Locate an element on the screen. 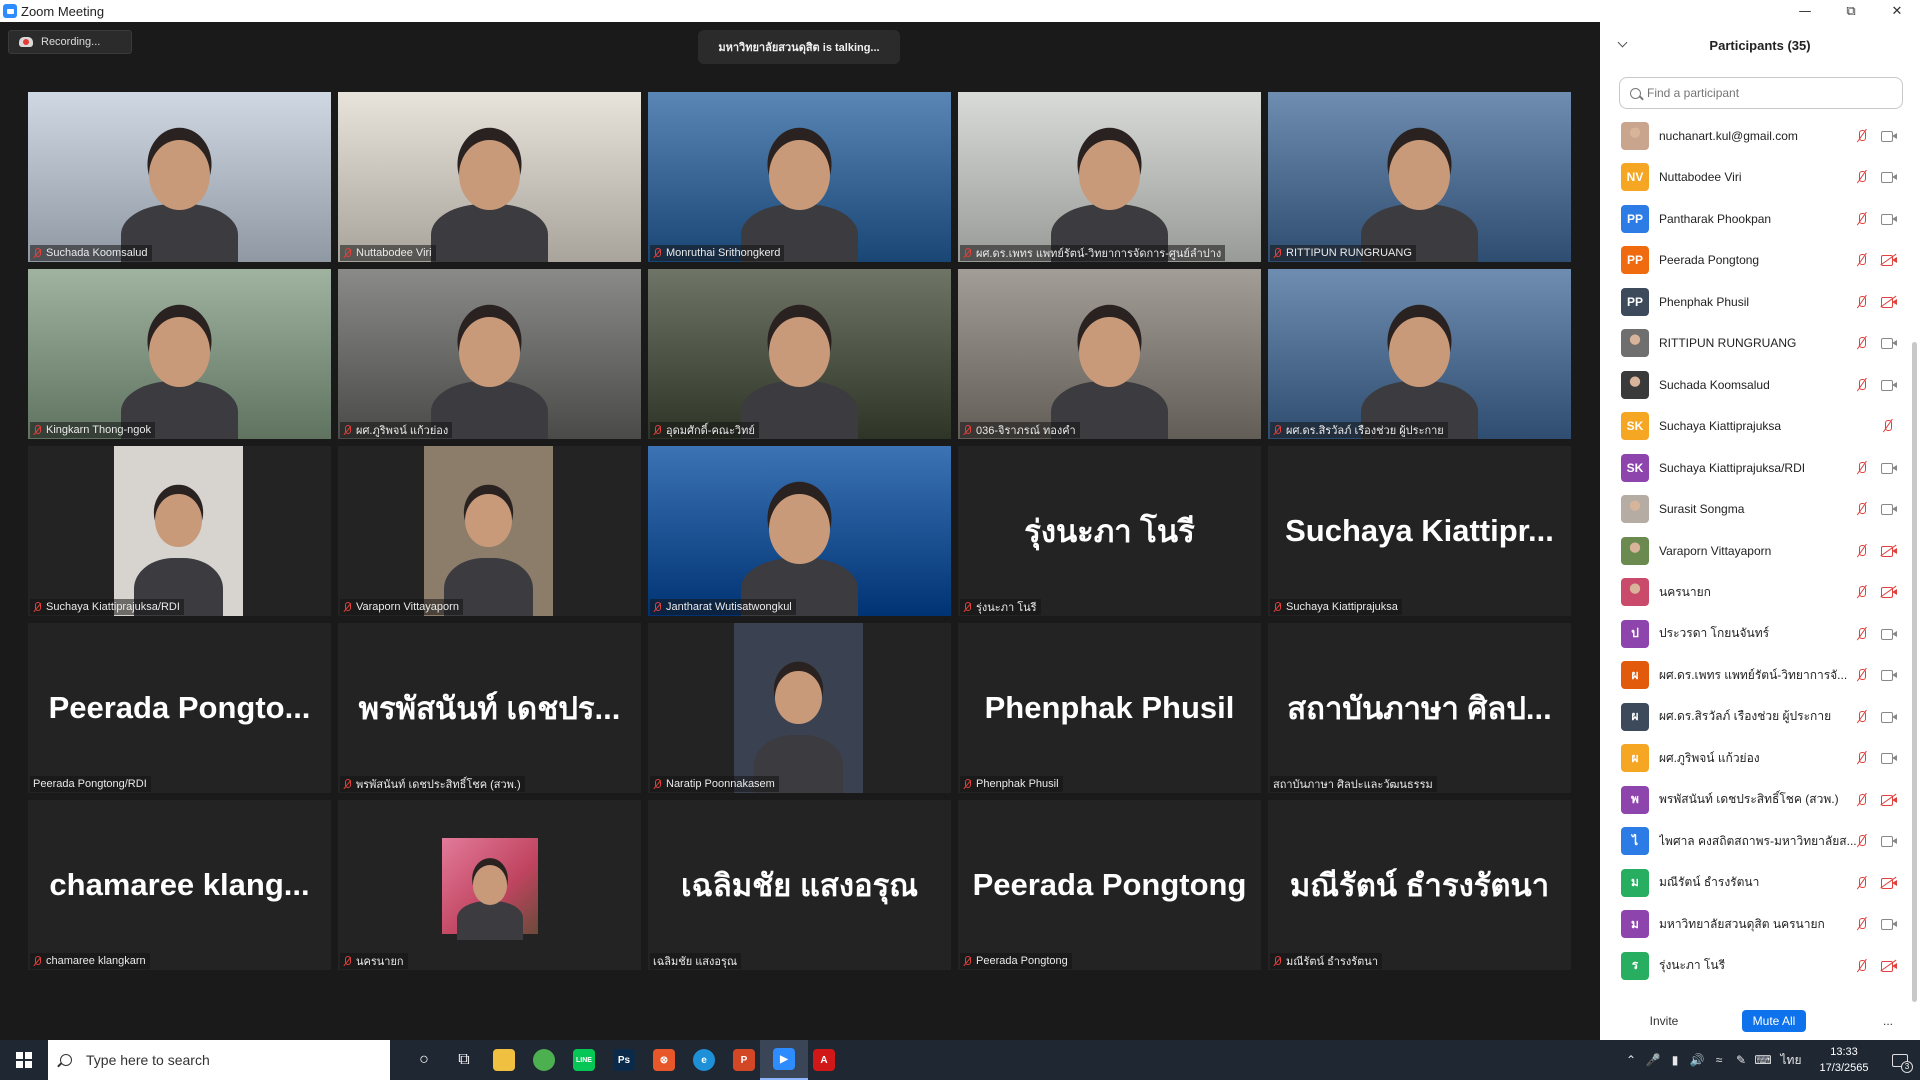  participant-row: ม มหาวิทยาลัยสวนดุสิต นครนายก is located at coordinates (1756, 924).